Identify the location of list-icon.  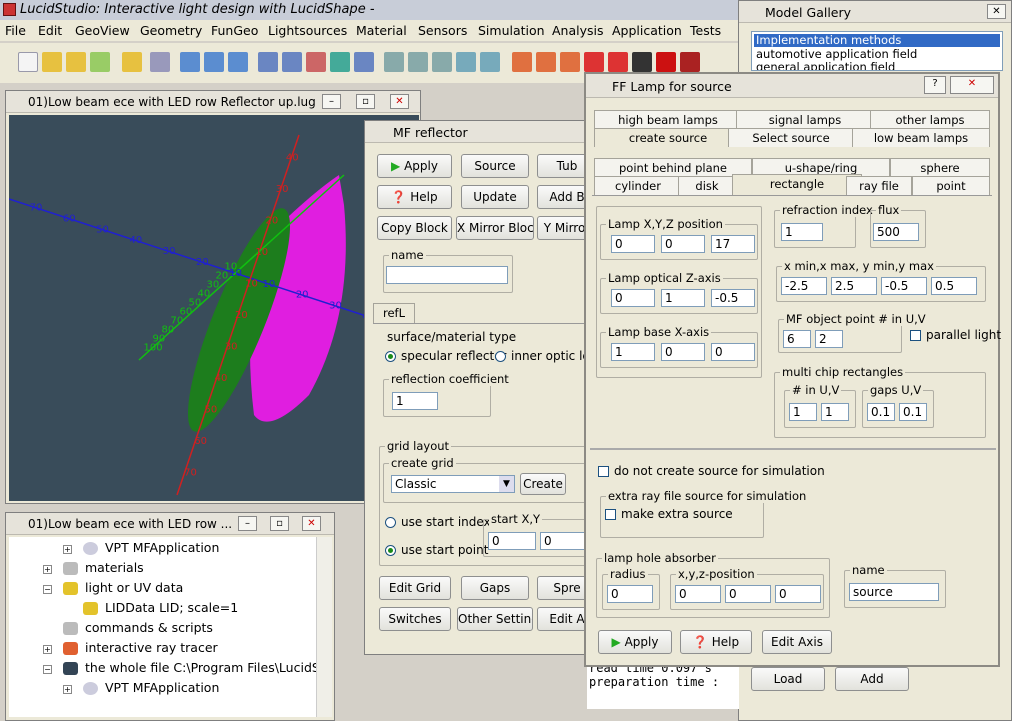
(238, 62).